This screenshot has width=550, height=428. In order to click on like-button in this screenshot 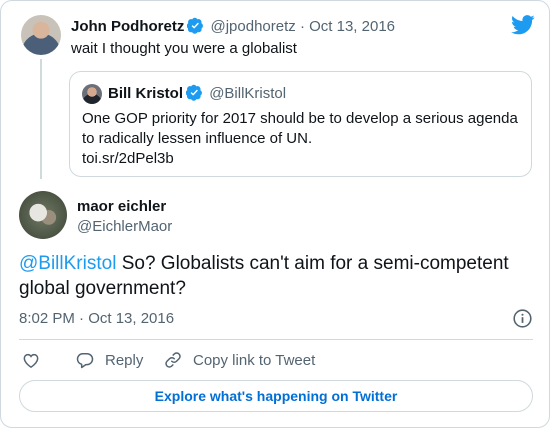, I will do `click(36, 360)`.